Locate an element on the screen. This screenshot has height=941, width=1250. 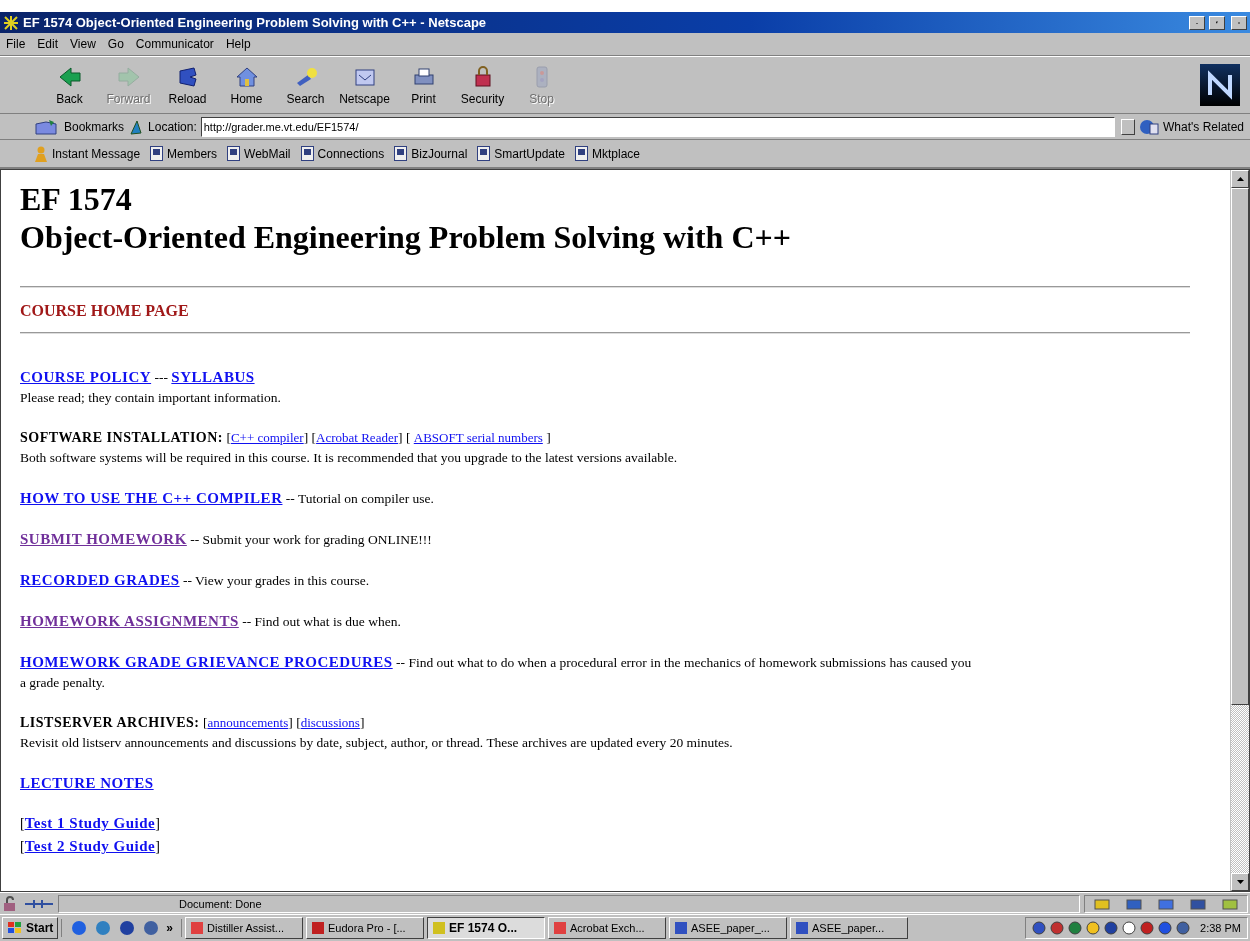
toolbar-button: Print is located at coordinates (423, 85).